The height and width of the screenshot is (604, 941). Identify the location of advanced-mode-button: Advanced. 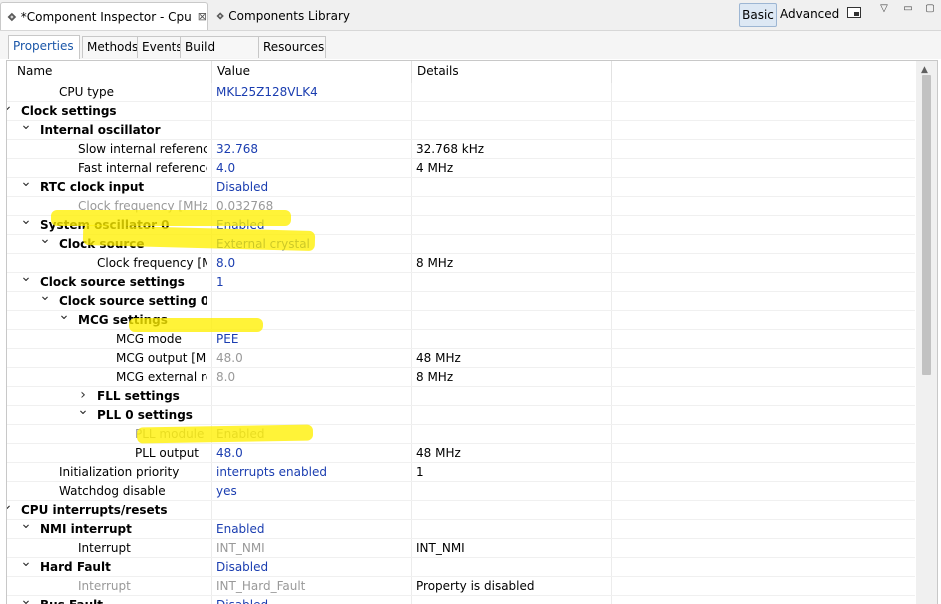
(809, 14).